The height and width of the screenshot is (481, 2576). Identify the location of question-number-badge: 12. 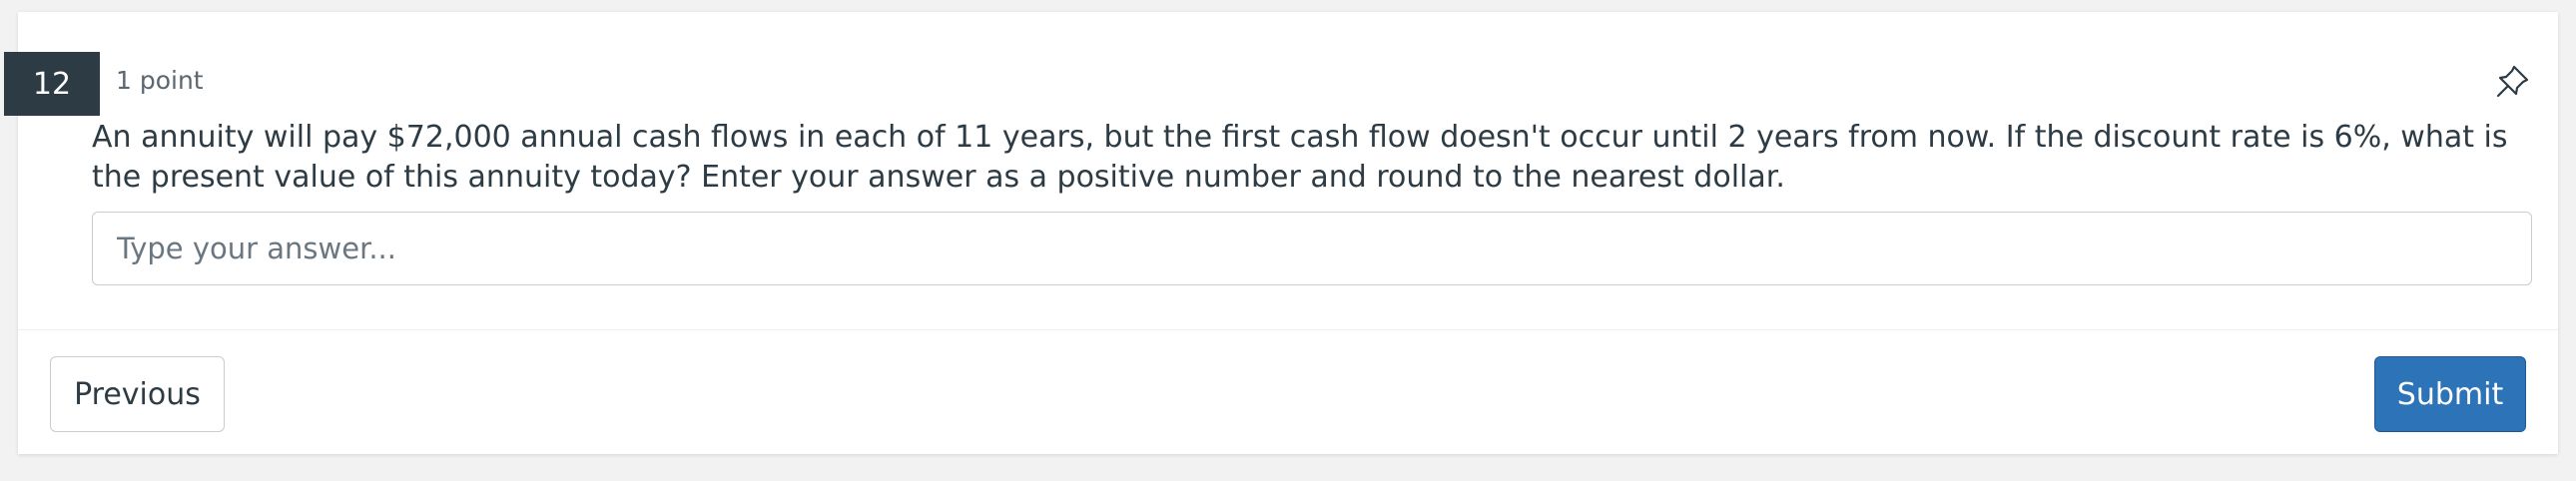
(52, 84).